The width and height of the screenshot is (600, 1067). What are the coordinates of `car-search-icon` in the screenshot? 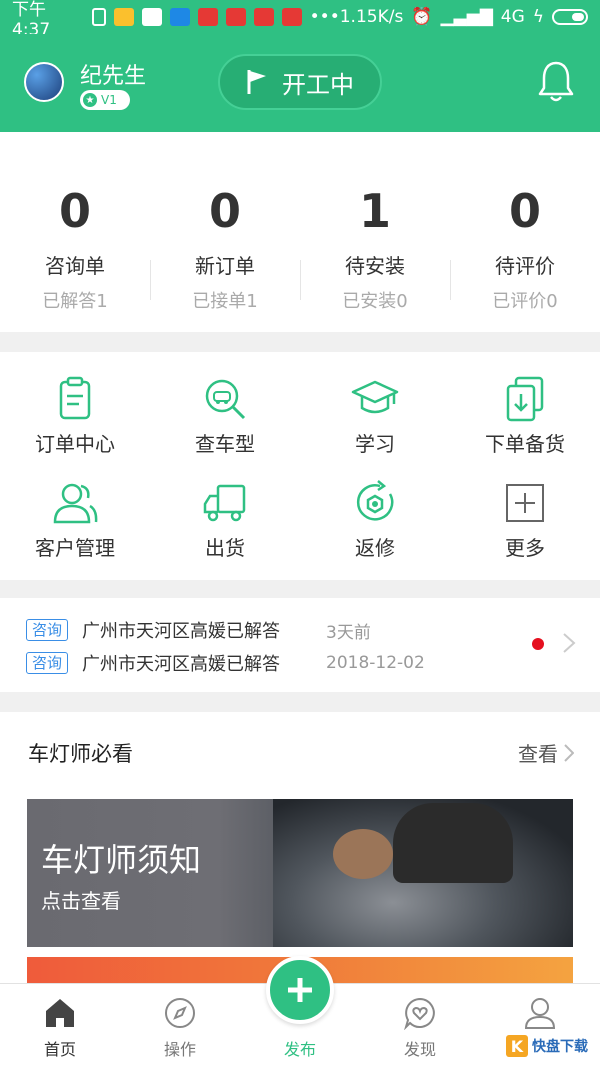 It's located at (225, 399).